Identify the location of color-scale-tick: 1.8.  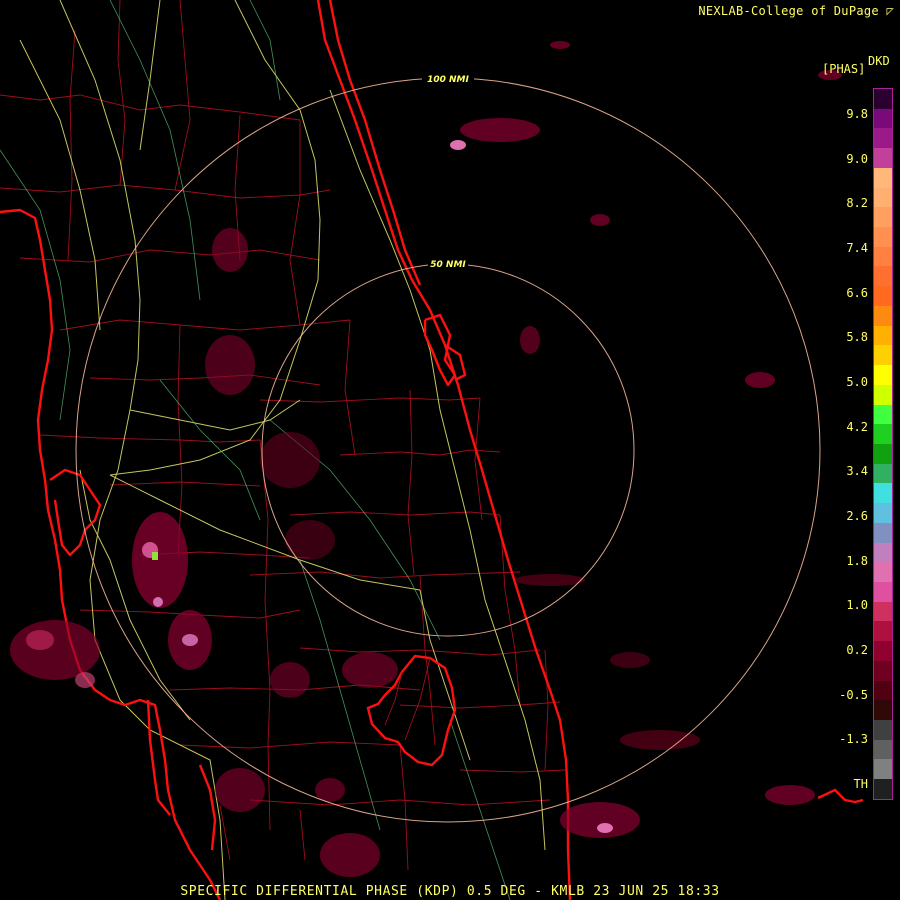
(857, 560).